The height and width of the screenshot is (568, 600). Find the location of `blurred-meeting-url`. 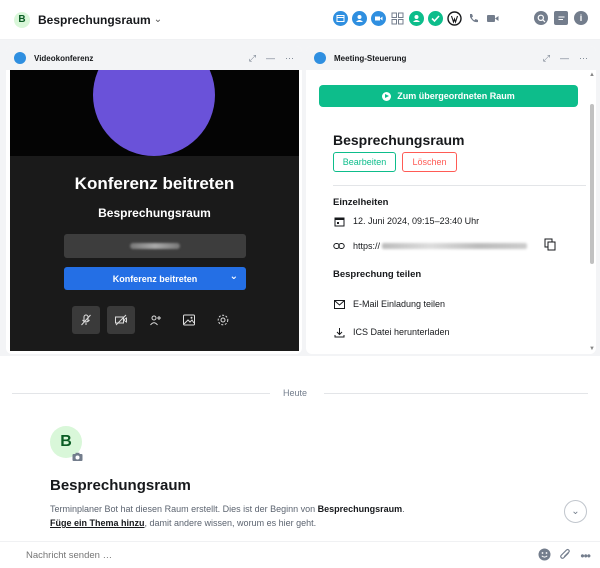

blurred-meeting-url is located at coordinates (455, 246).